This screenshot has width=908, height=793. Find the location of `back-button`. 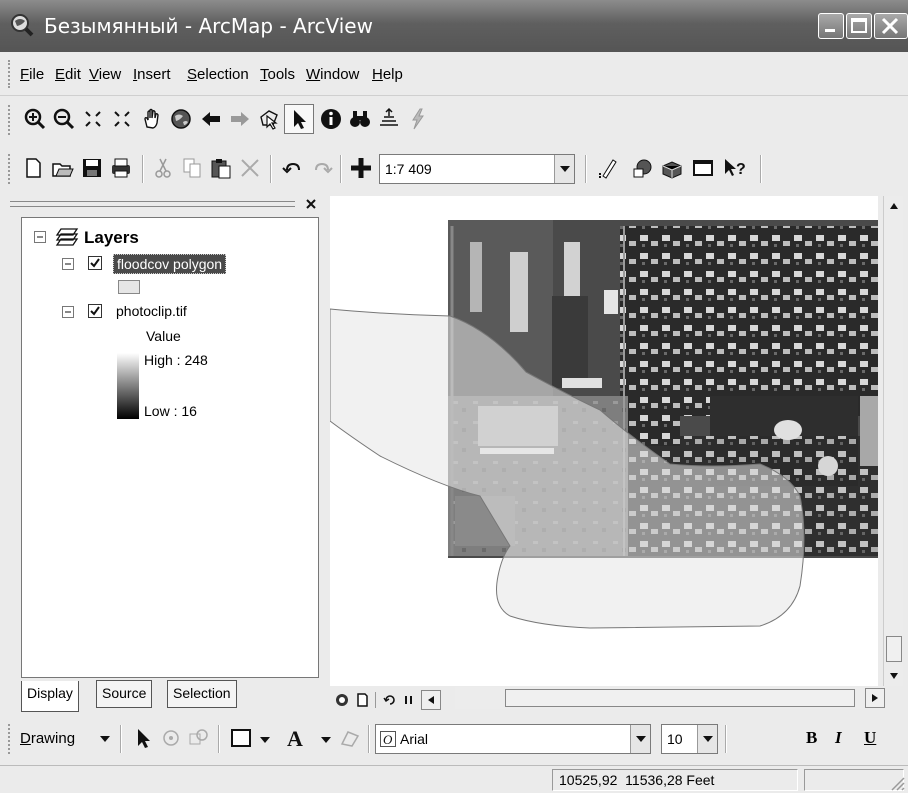

back-button is located at coordinates (211, 119).